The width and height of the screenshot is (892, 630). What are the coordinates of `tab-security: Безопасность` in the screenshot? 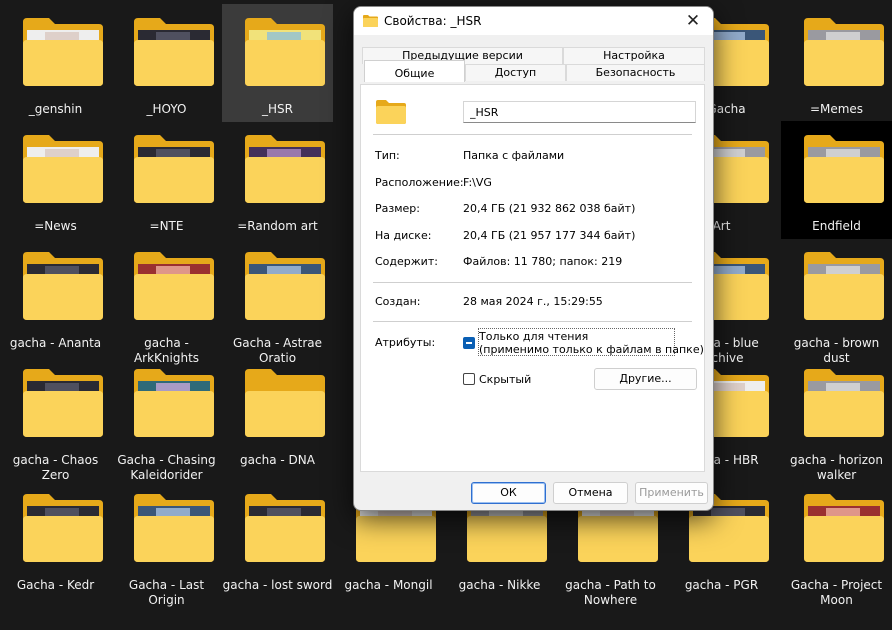 It's located at (635, 72).